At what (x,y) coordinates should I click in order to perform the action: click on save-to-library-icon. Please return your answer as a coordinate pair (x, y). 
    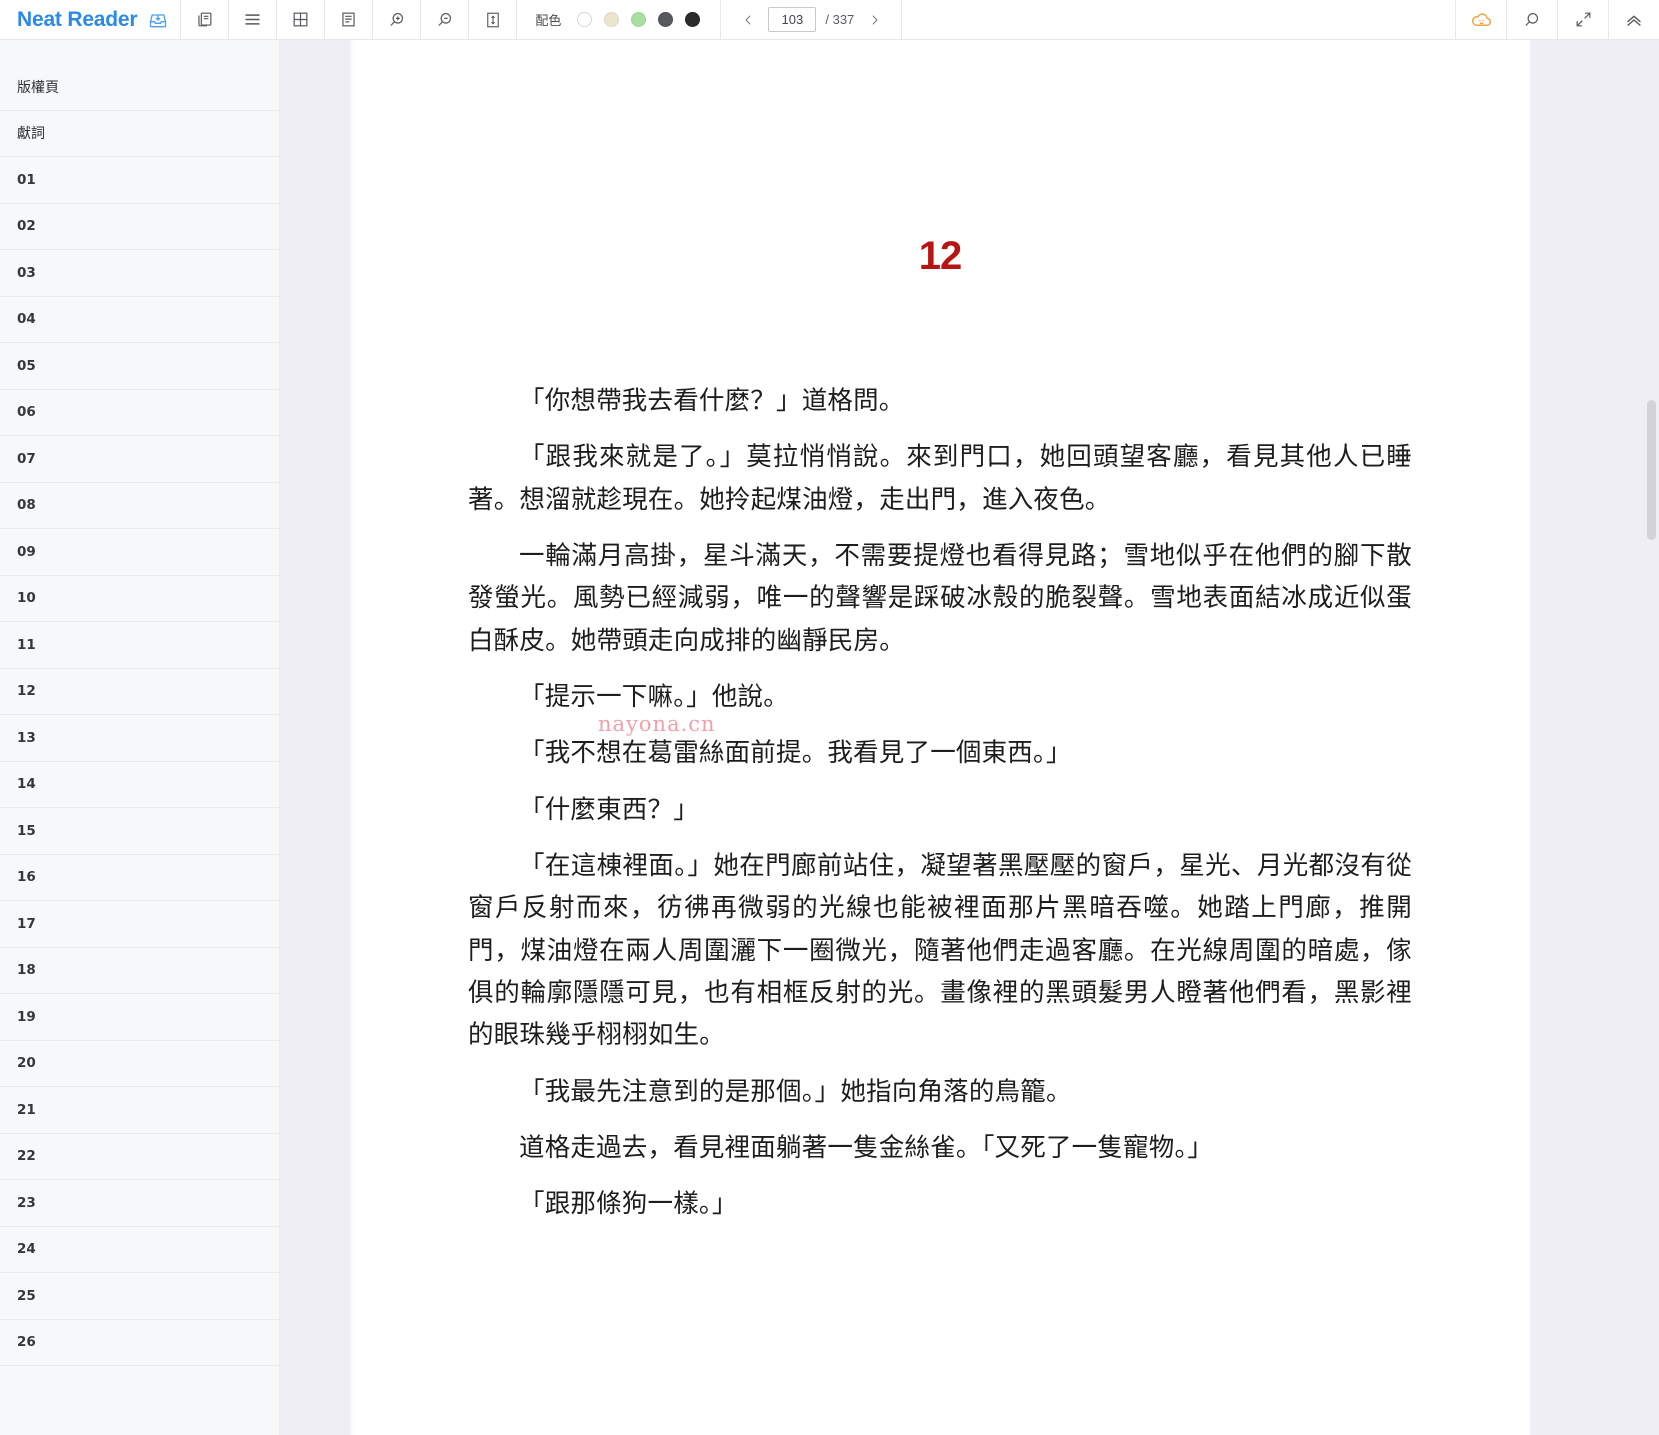
    Looking at the image, I should click on (158, 20).